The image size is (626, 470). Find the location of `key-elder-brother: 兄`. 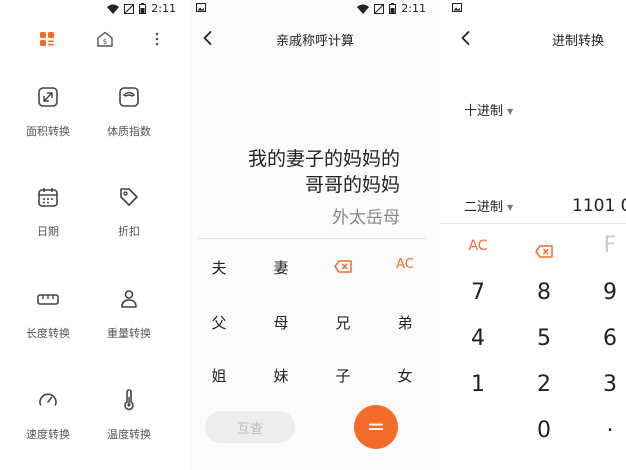

key-elder-brother: 兄 is located at coordinates (343, 322).